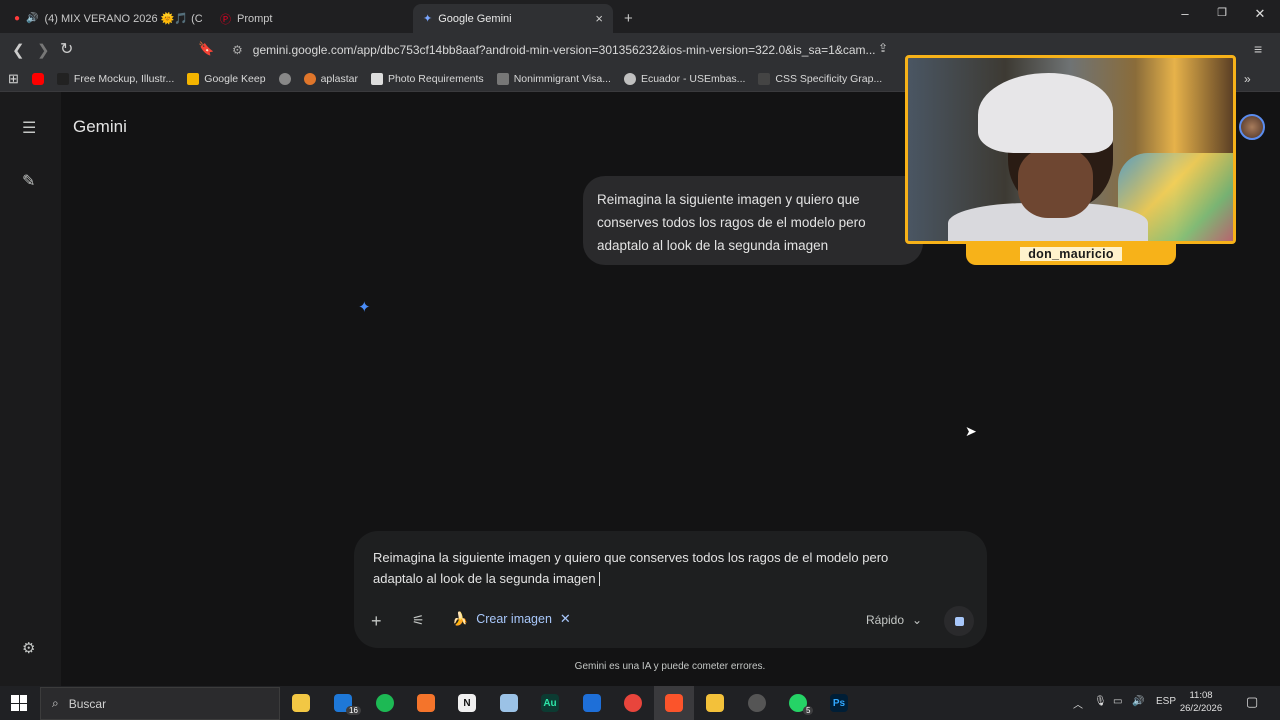  Describe the element at coordinates (100, 126) in the screenshot. I see `app-title: Gemini` at that location.